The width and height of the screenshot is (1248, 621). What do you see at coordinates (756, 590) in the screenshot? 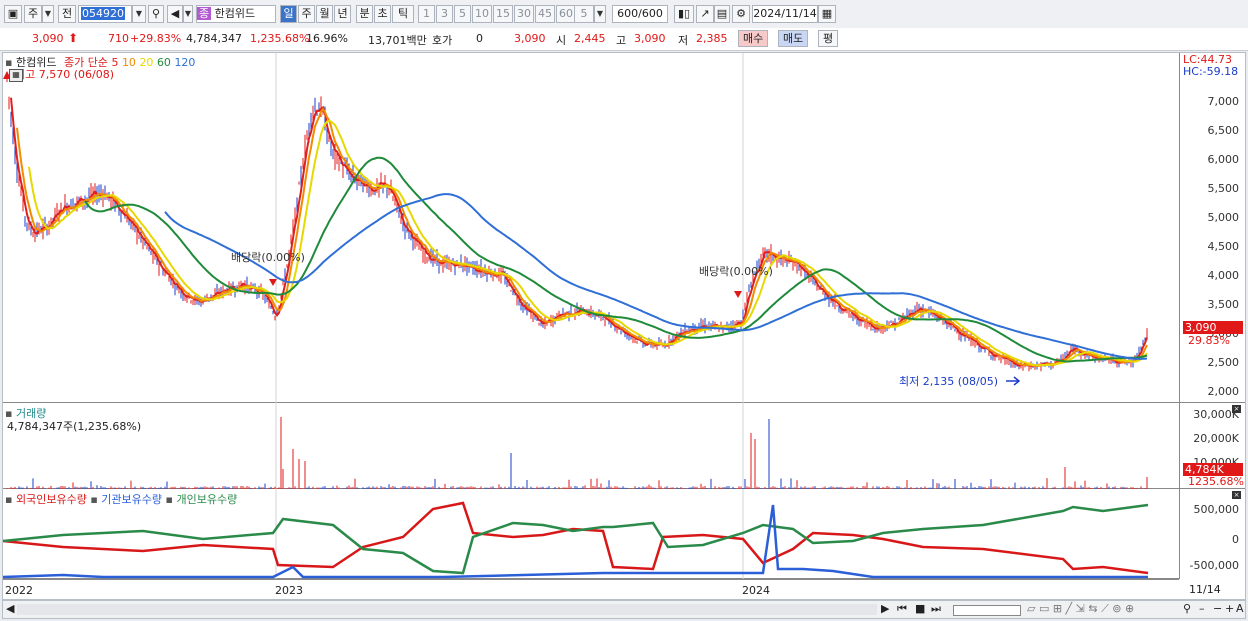
I see `x-label-2024: 2024` at bounding box center [756, 590].